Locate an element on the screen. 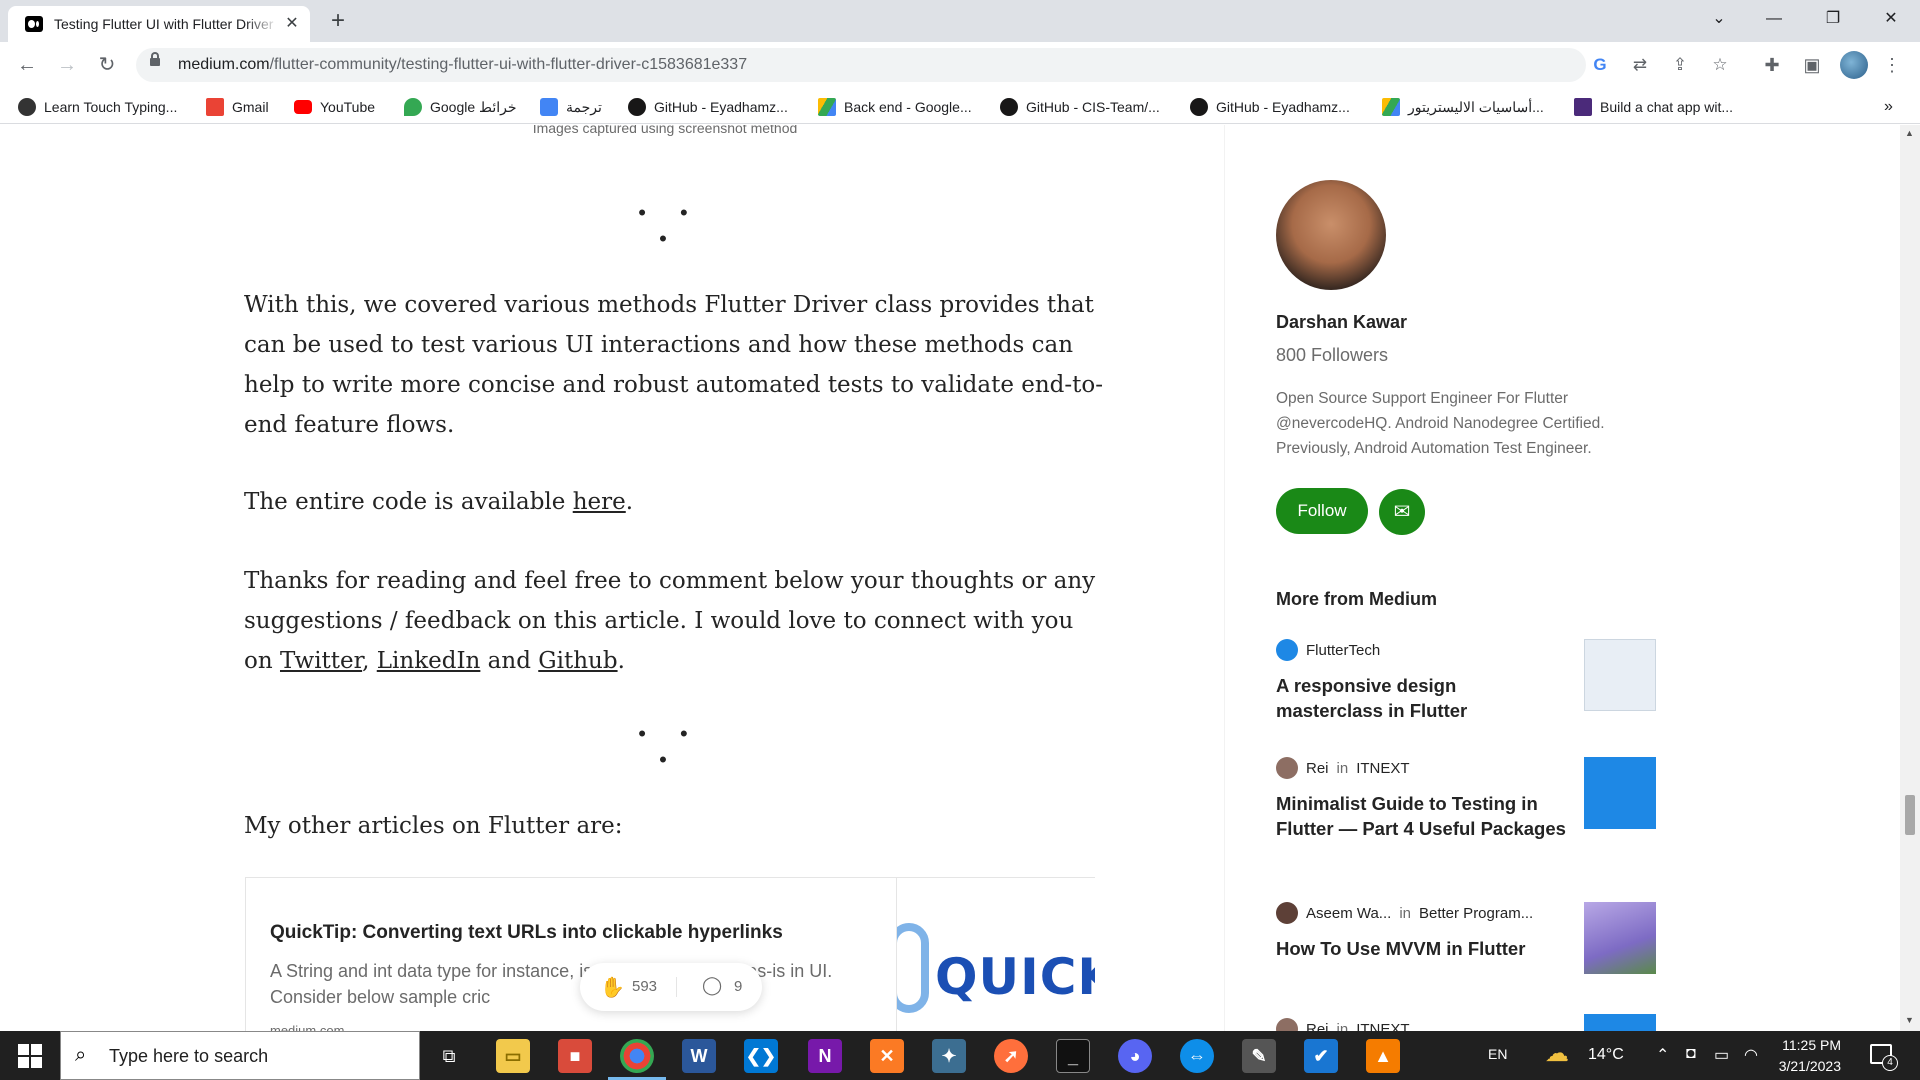 This screenshot has width=1920, height=1080. follower-count: 800 Followers is located at coordinates (1332, 355).